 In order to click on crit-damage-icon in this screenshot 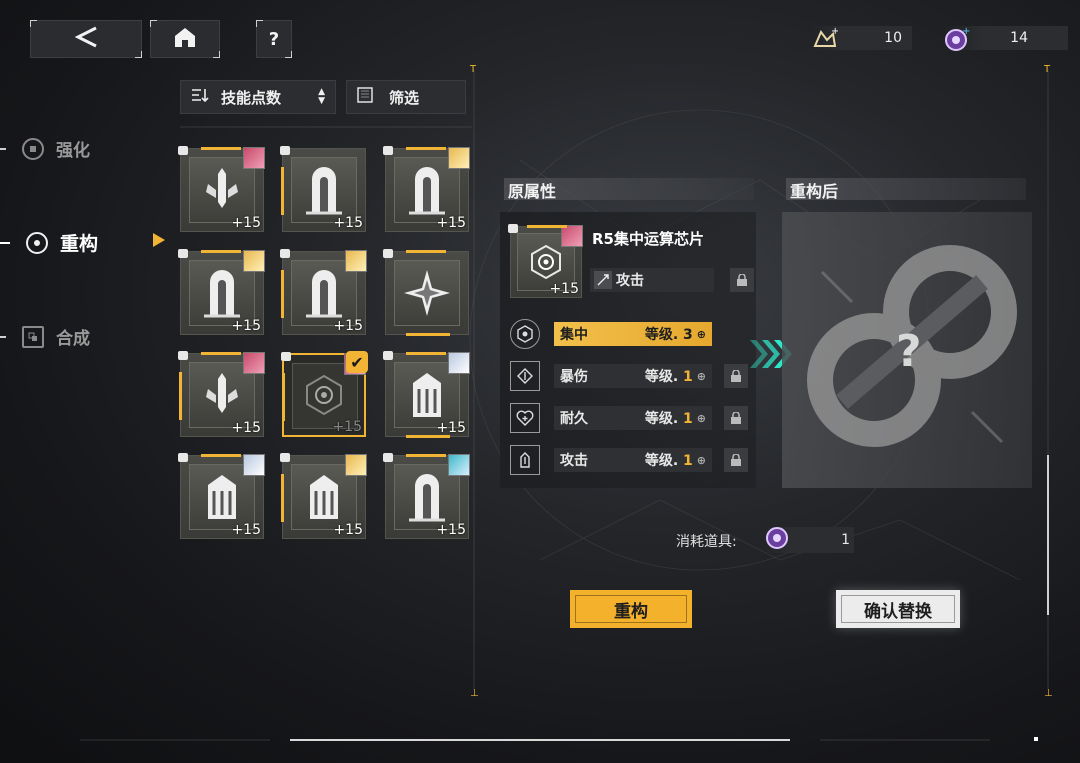, I will do `click(525, 376)`.